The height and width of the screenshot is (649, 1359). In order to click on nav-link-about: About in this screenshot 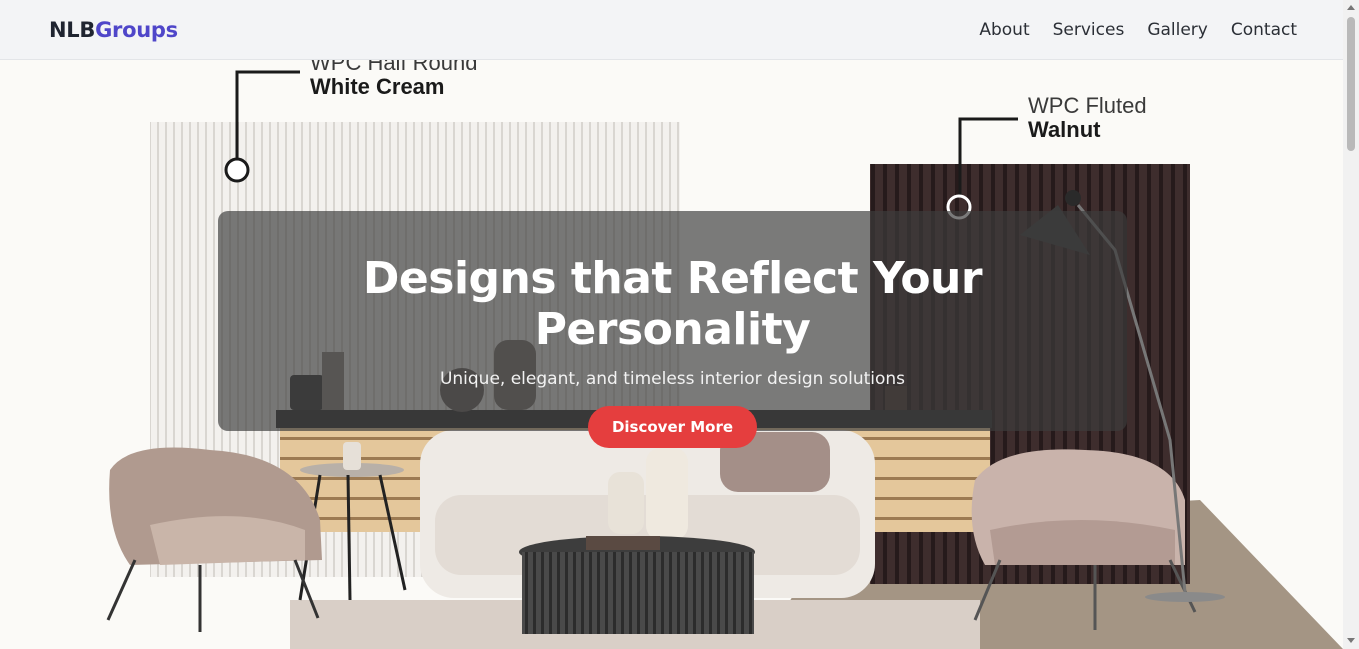, I will do `click(1004, 30)`.